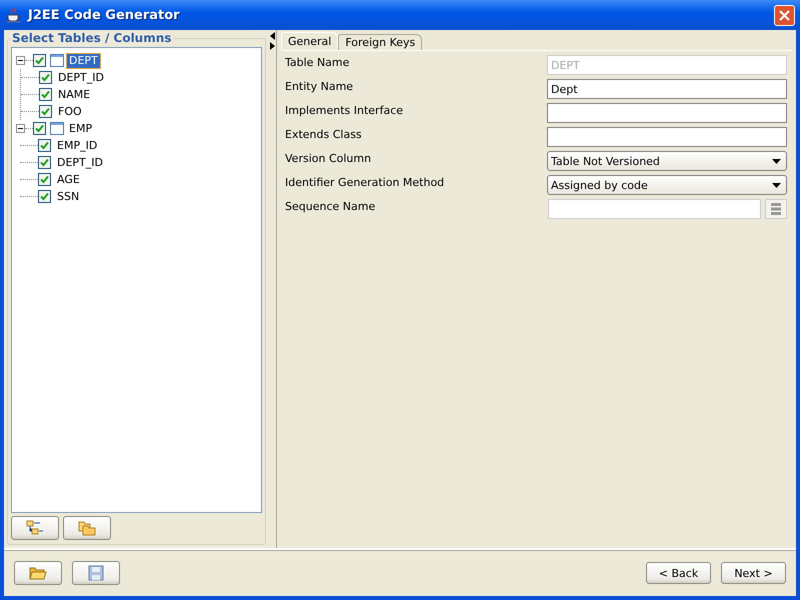 The height and width of the screenshot is (600, 800). I want to click on save-icon, so click(96, 573).